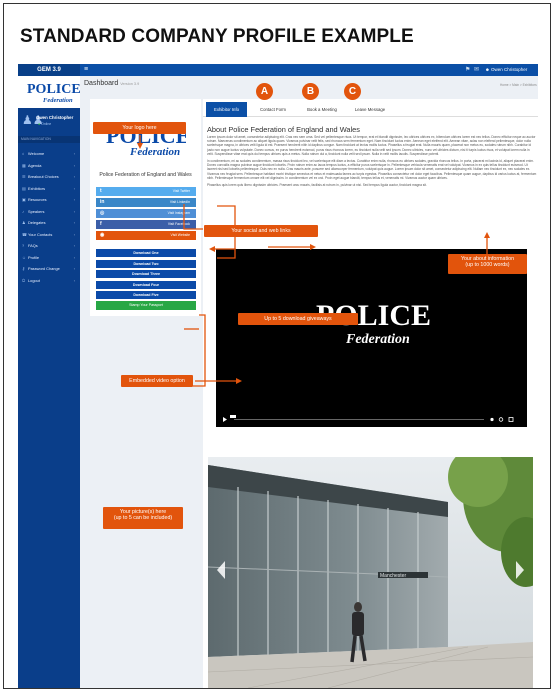 This screenshot has width=554, height=692. I want to click on video-time-badge, so click(233, 416).